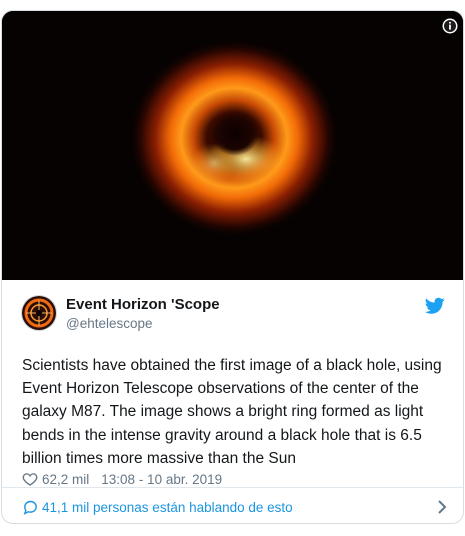 This screenshot has height=536, width=465. Describe the element at coordinates (450, 26) in the screenshot. I see `info-icon` at that location.